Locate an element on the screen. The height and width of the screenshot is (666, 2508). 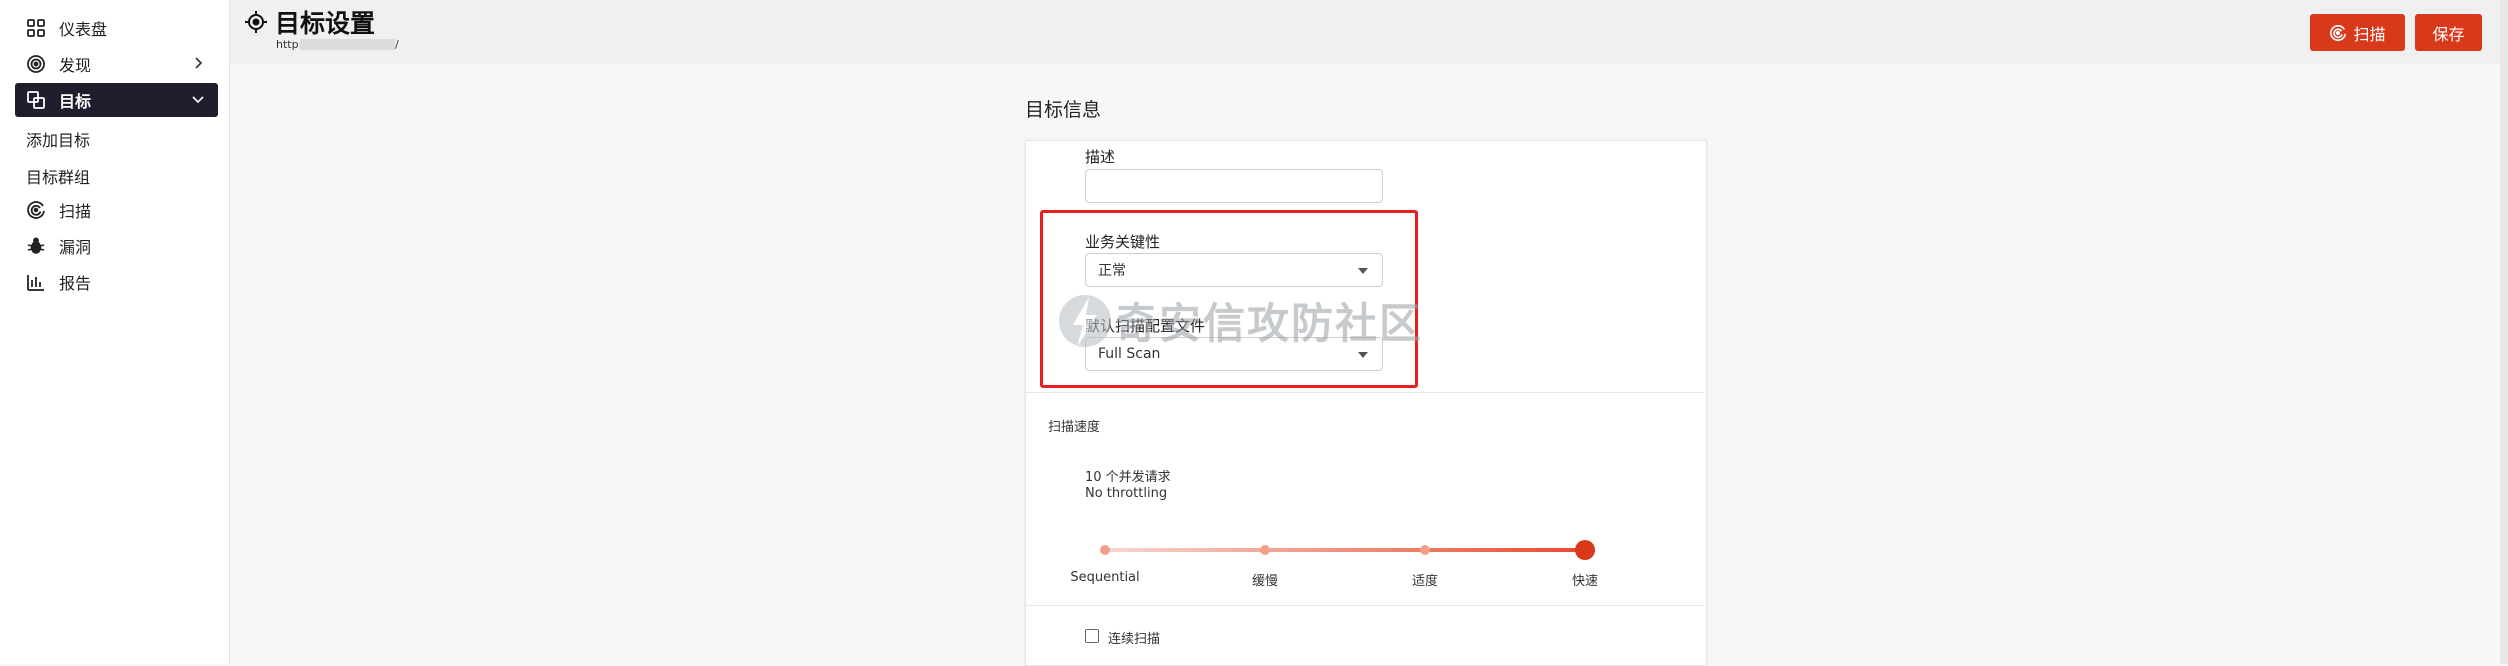
dashboard-grid-icon is located at coordinates (36, 28).